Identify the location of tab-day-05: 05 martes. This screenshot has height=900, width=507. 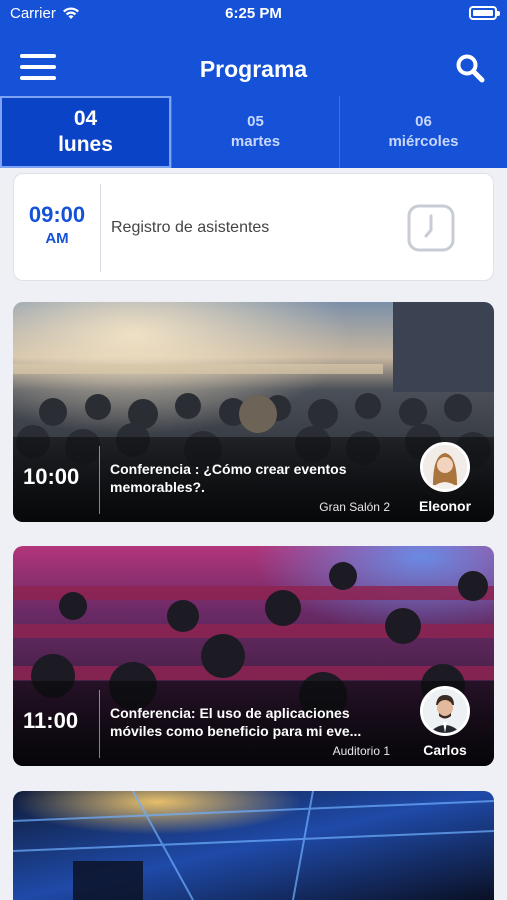
(255, 132).